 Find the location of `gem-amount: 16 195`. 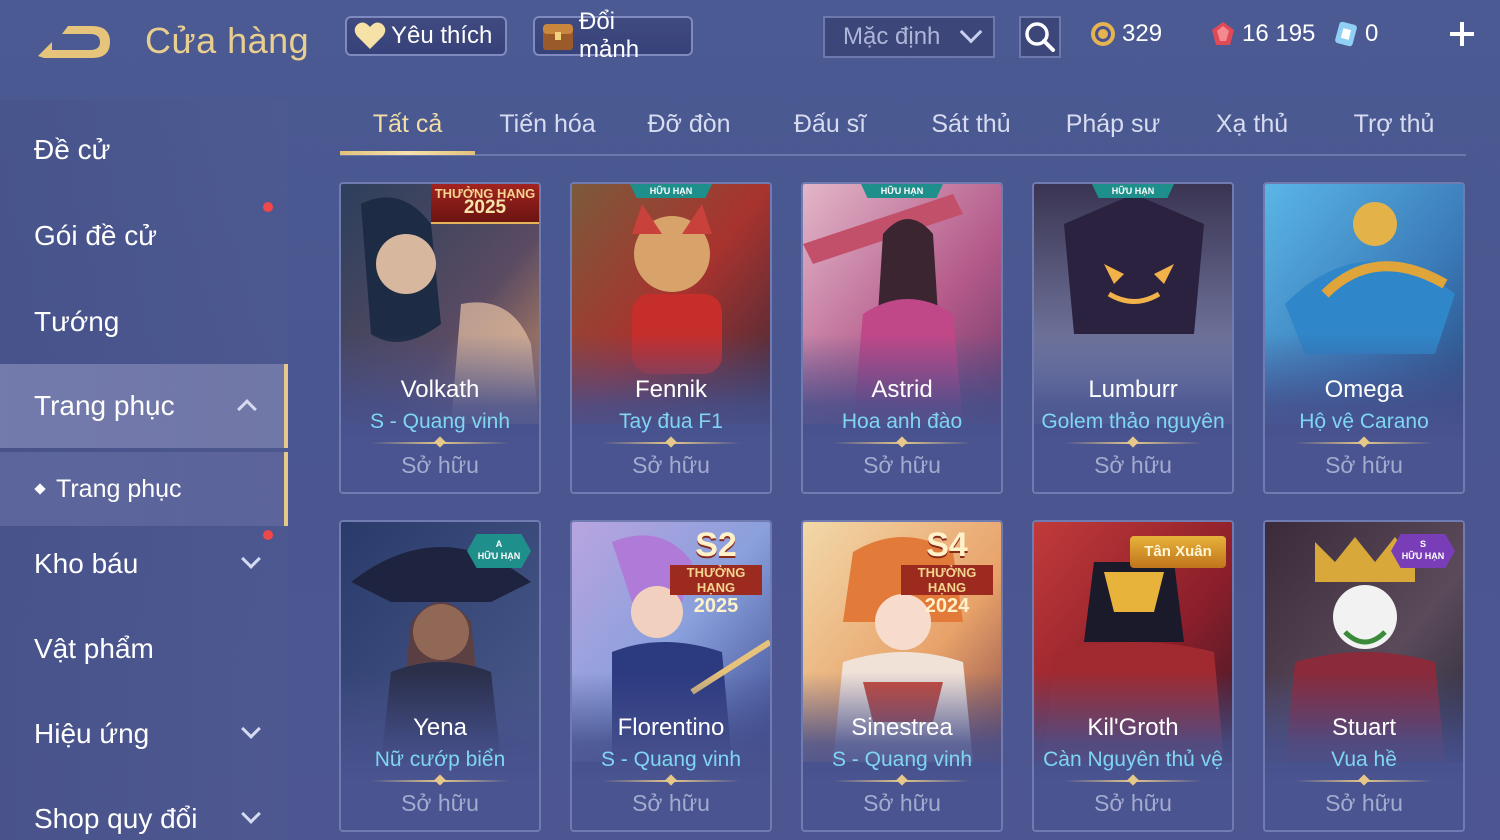

gem-amount: 16 195 is located at coordinates (1279, 33).